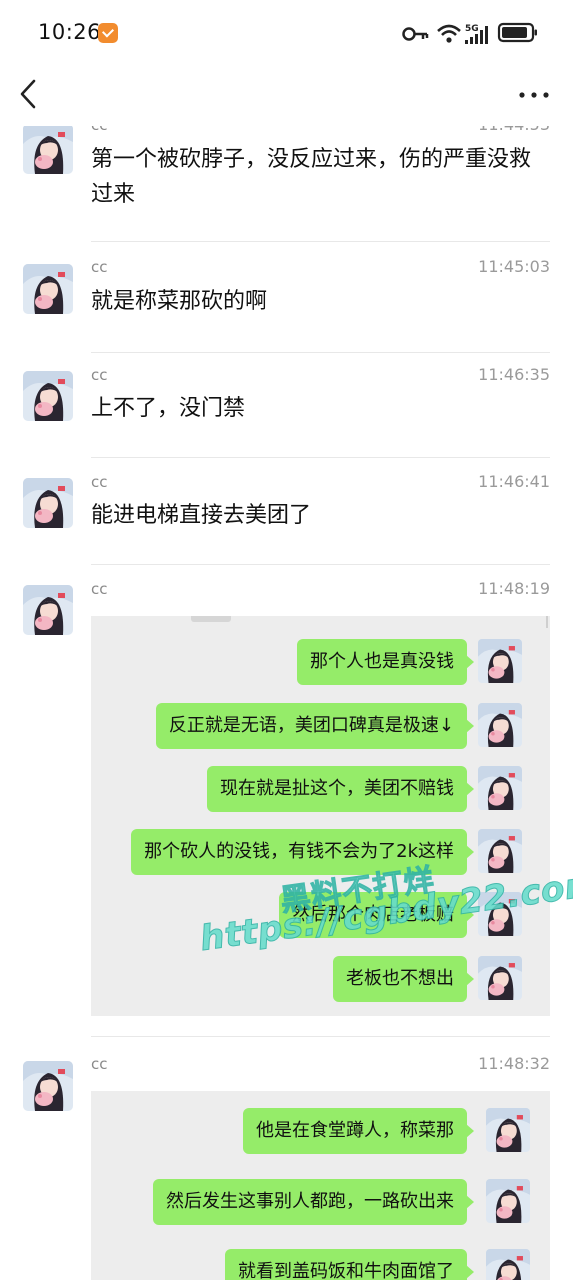  Describe the element at coordinates (311, 177) in the screenshot. I see `message-text: 第一个被砍脖子，没反应过来，伤的严重没救过来` at that location.